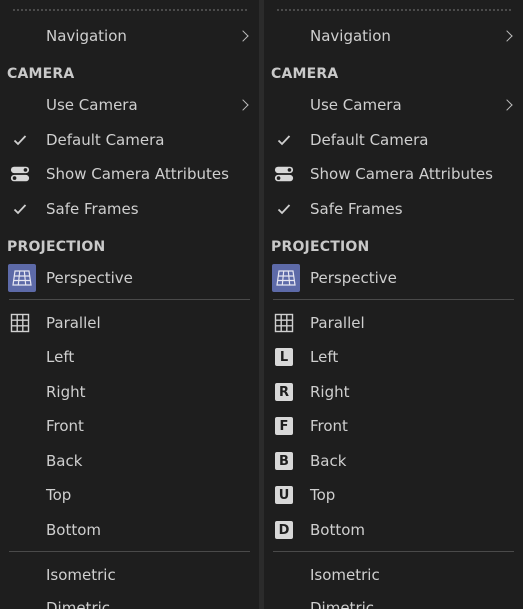  I want to click on right-view-icon-letter: R, so click(284, 392).